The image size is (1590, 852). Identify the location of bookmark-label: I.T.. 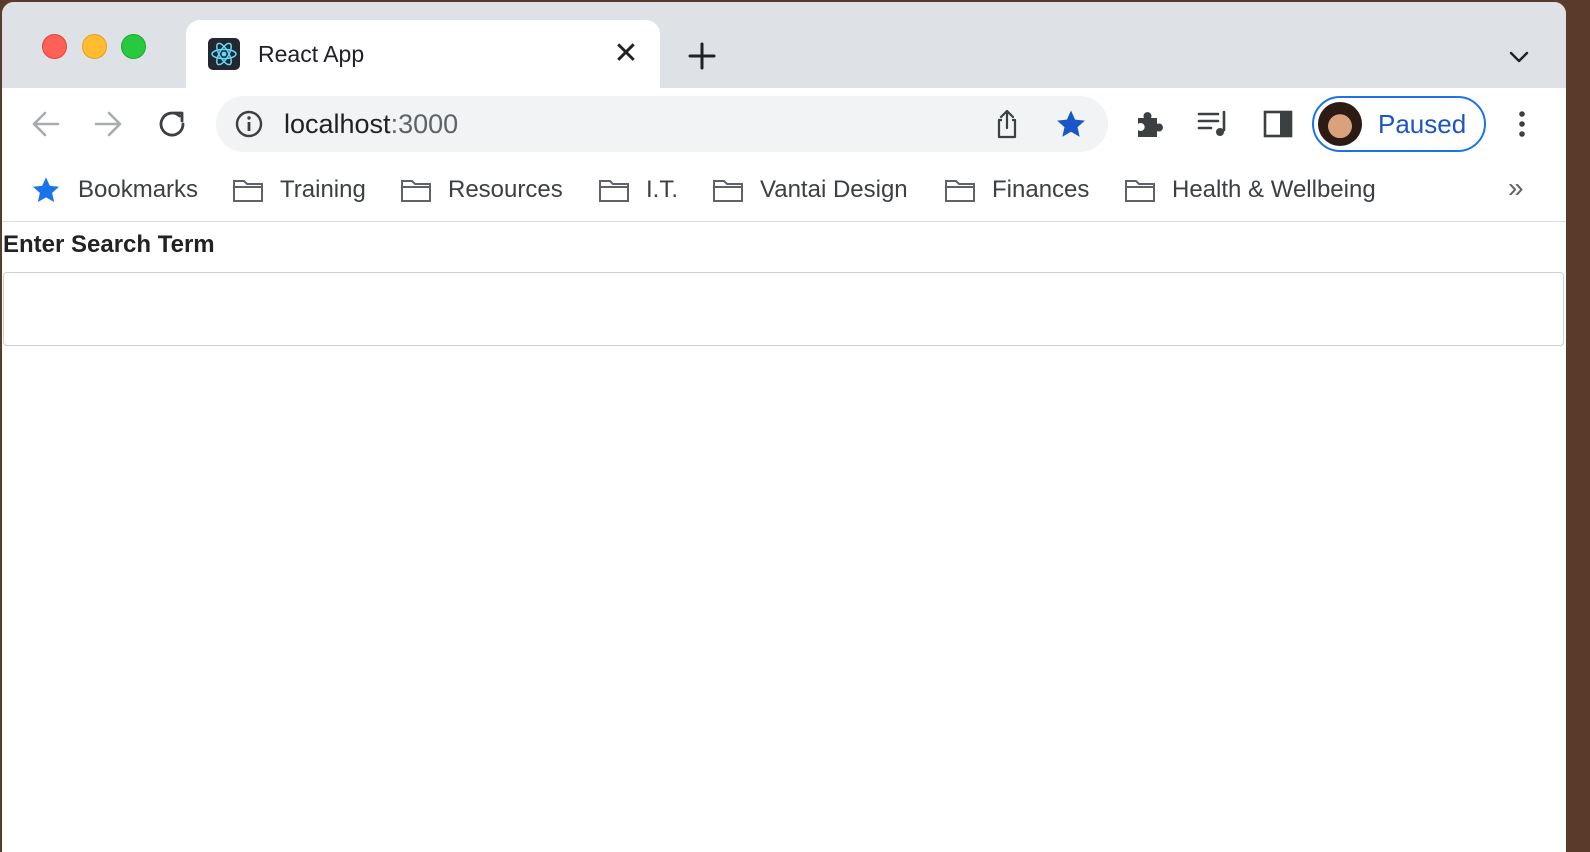
(662, 189).